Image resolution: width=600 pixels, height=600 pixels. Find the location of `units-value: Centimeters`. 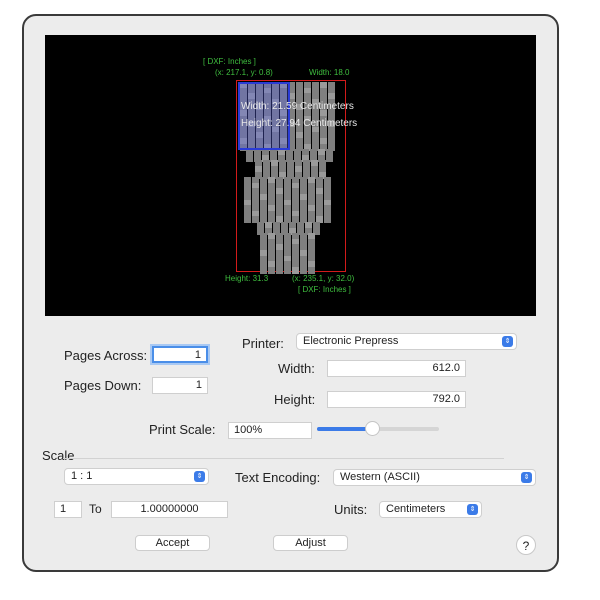

units-value: Centimeters is located at coordinates (416, 509).